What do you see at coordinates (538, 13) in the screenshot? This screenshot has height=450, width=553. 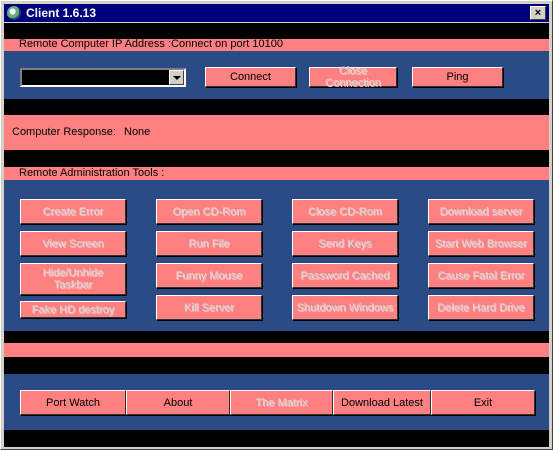 I see `close-icon: ×` at bounding box center [538, 13].